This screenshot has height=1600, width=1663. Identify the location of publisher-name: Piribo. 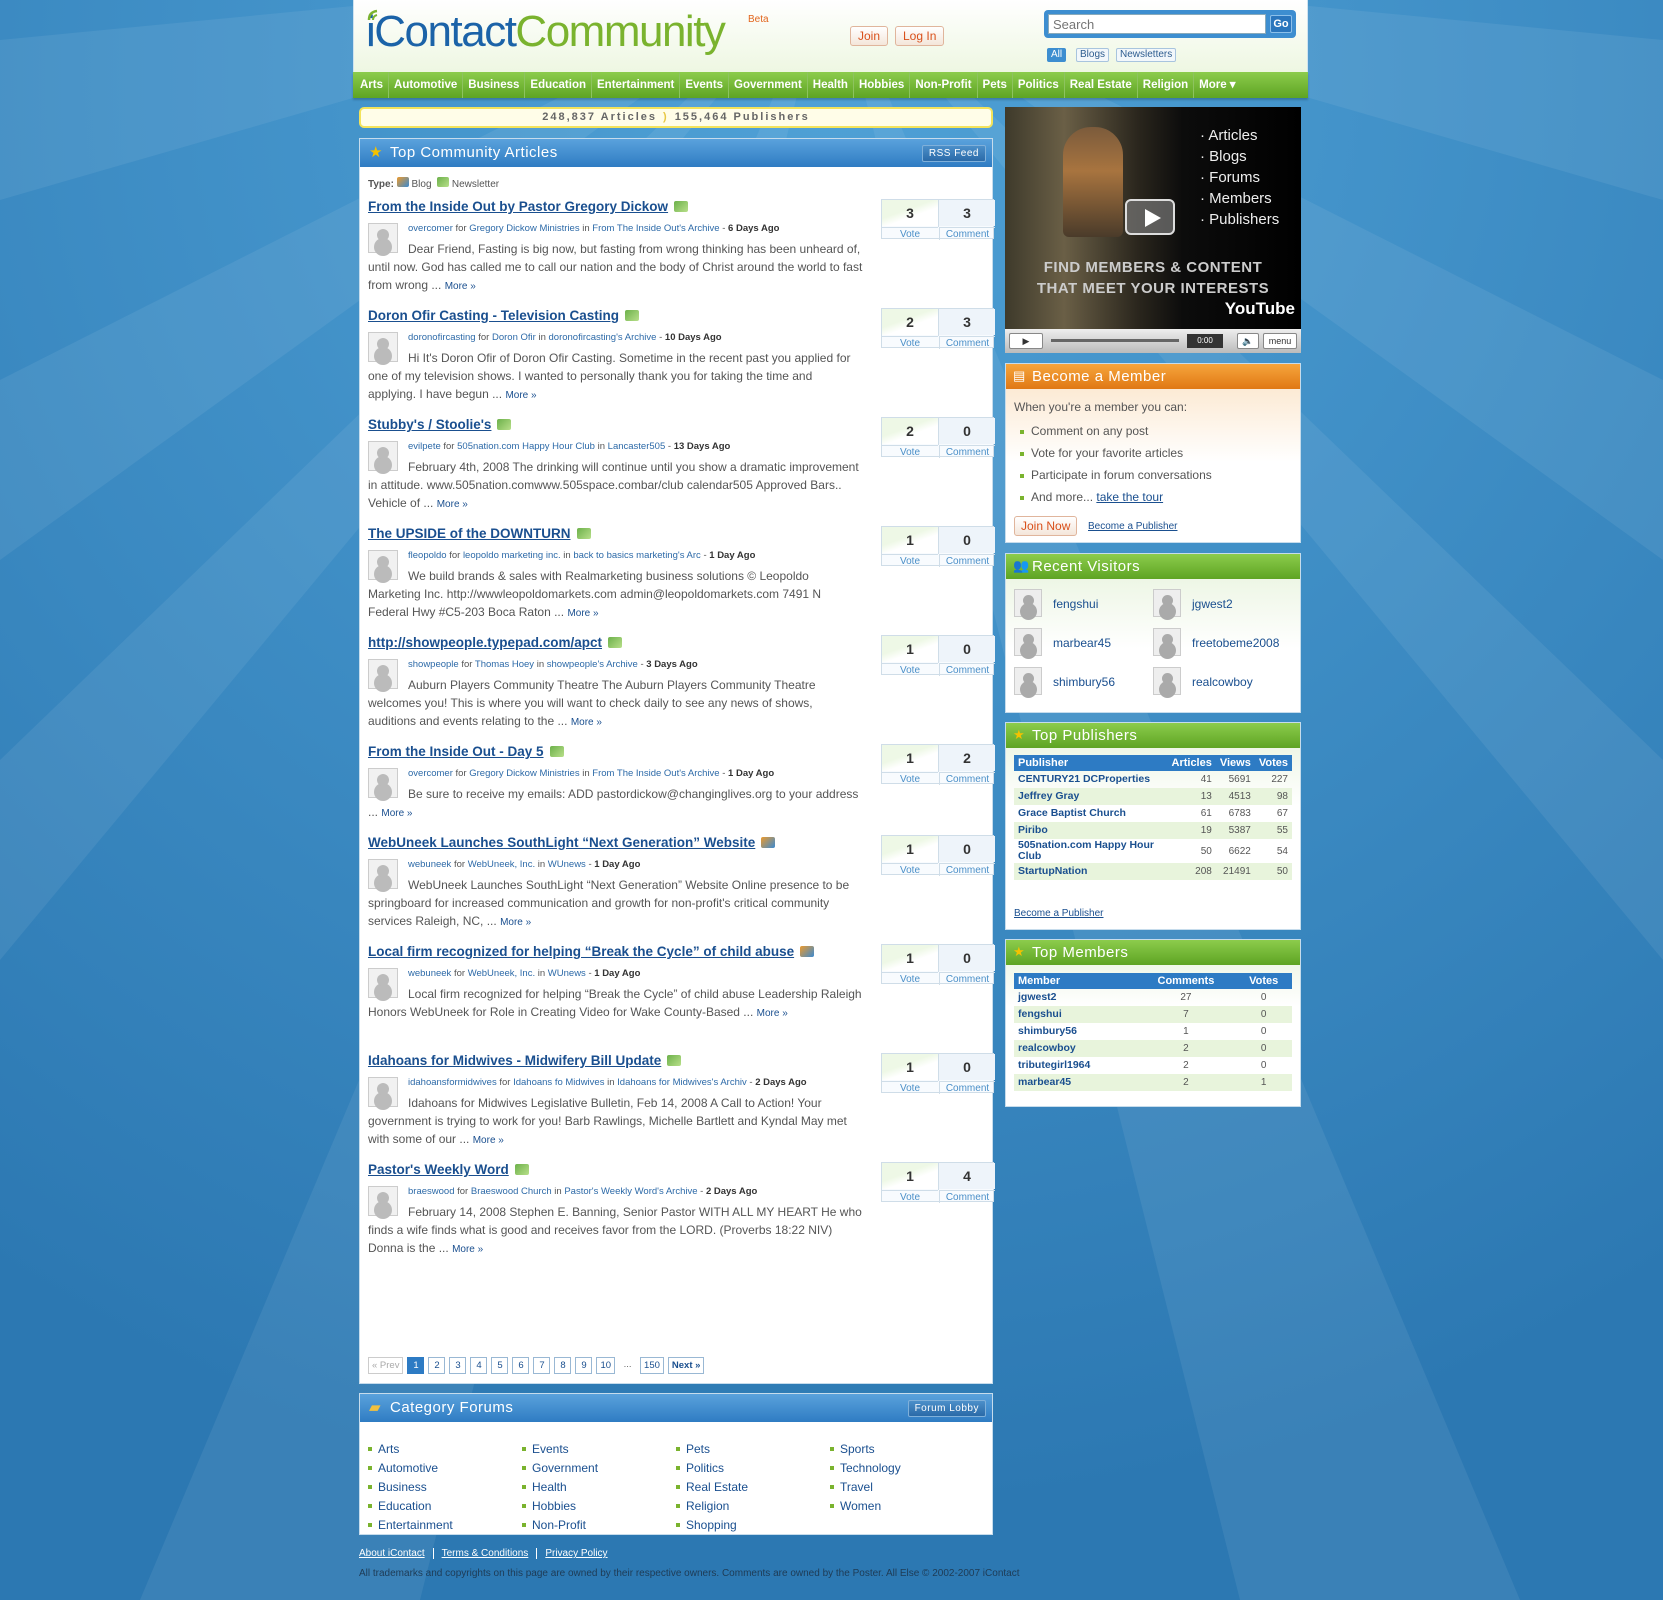
(1091, 830).